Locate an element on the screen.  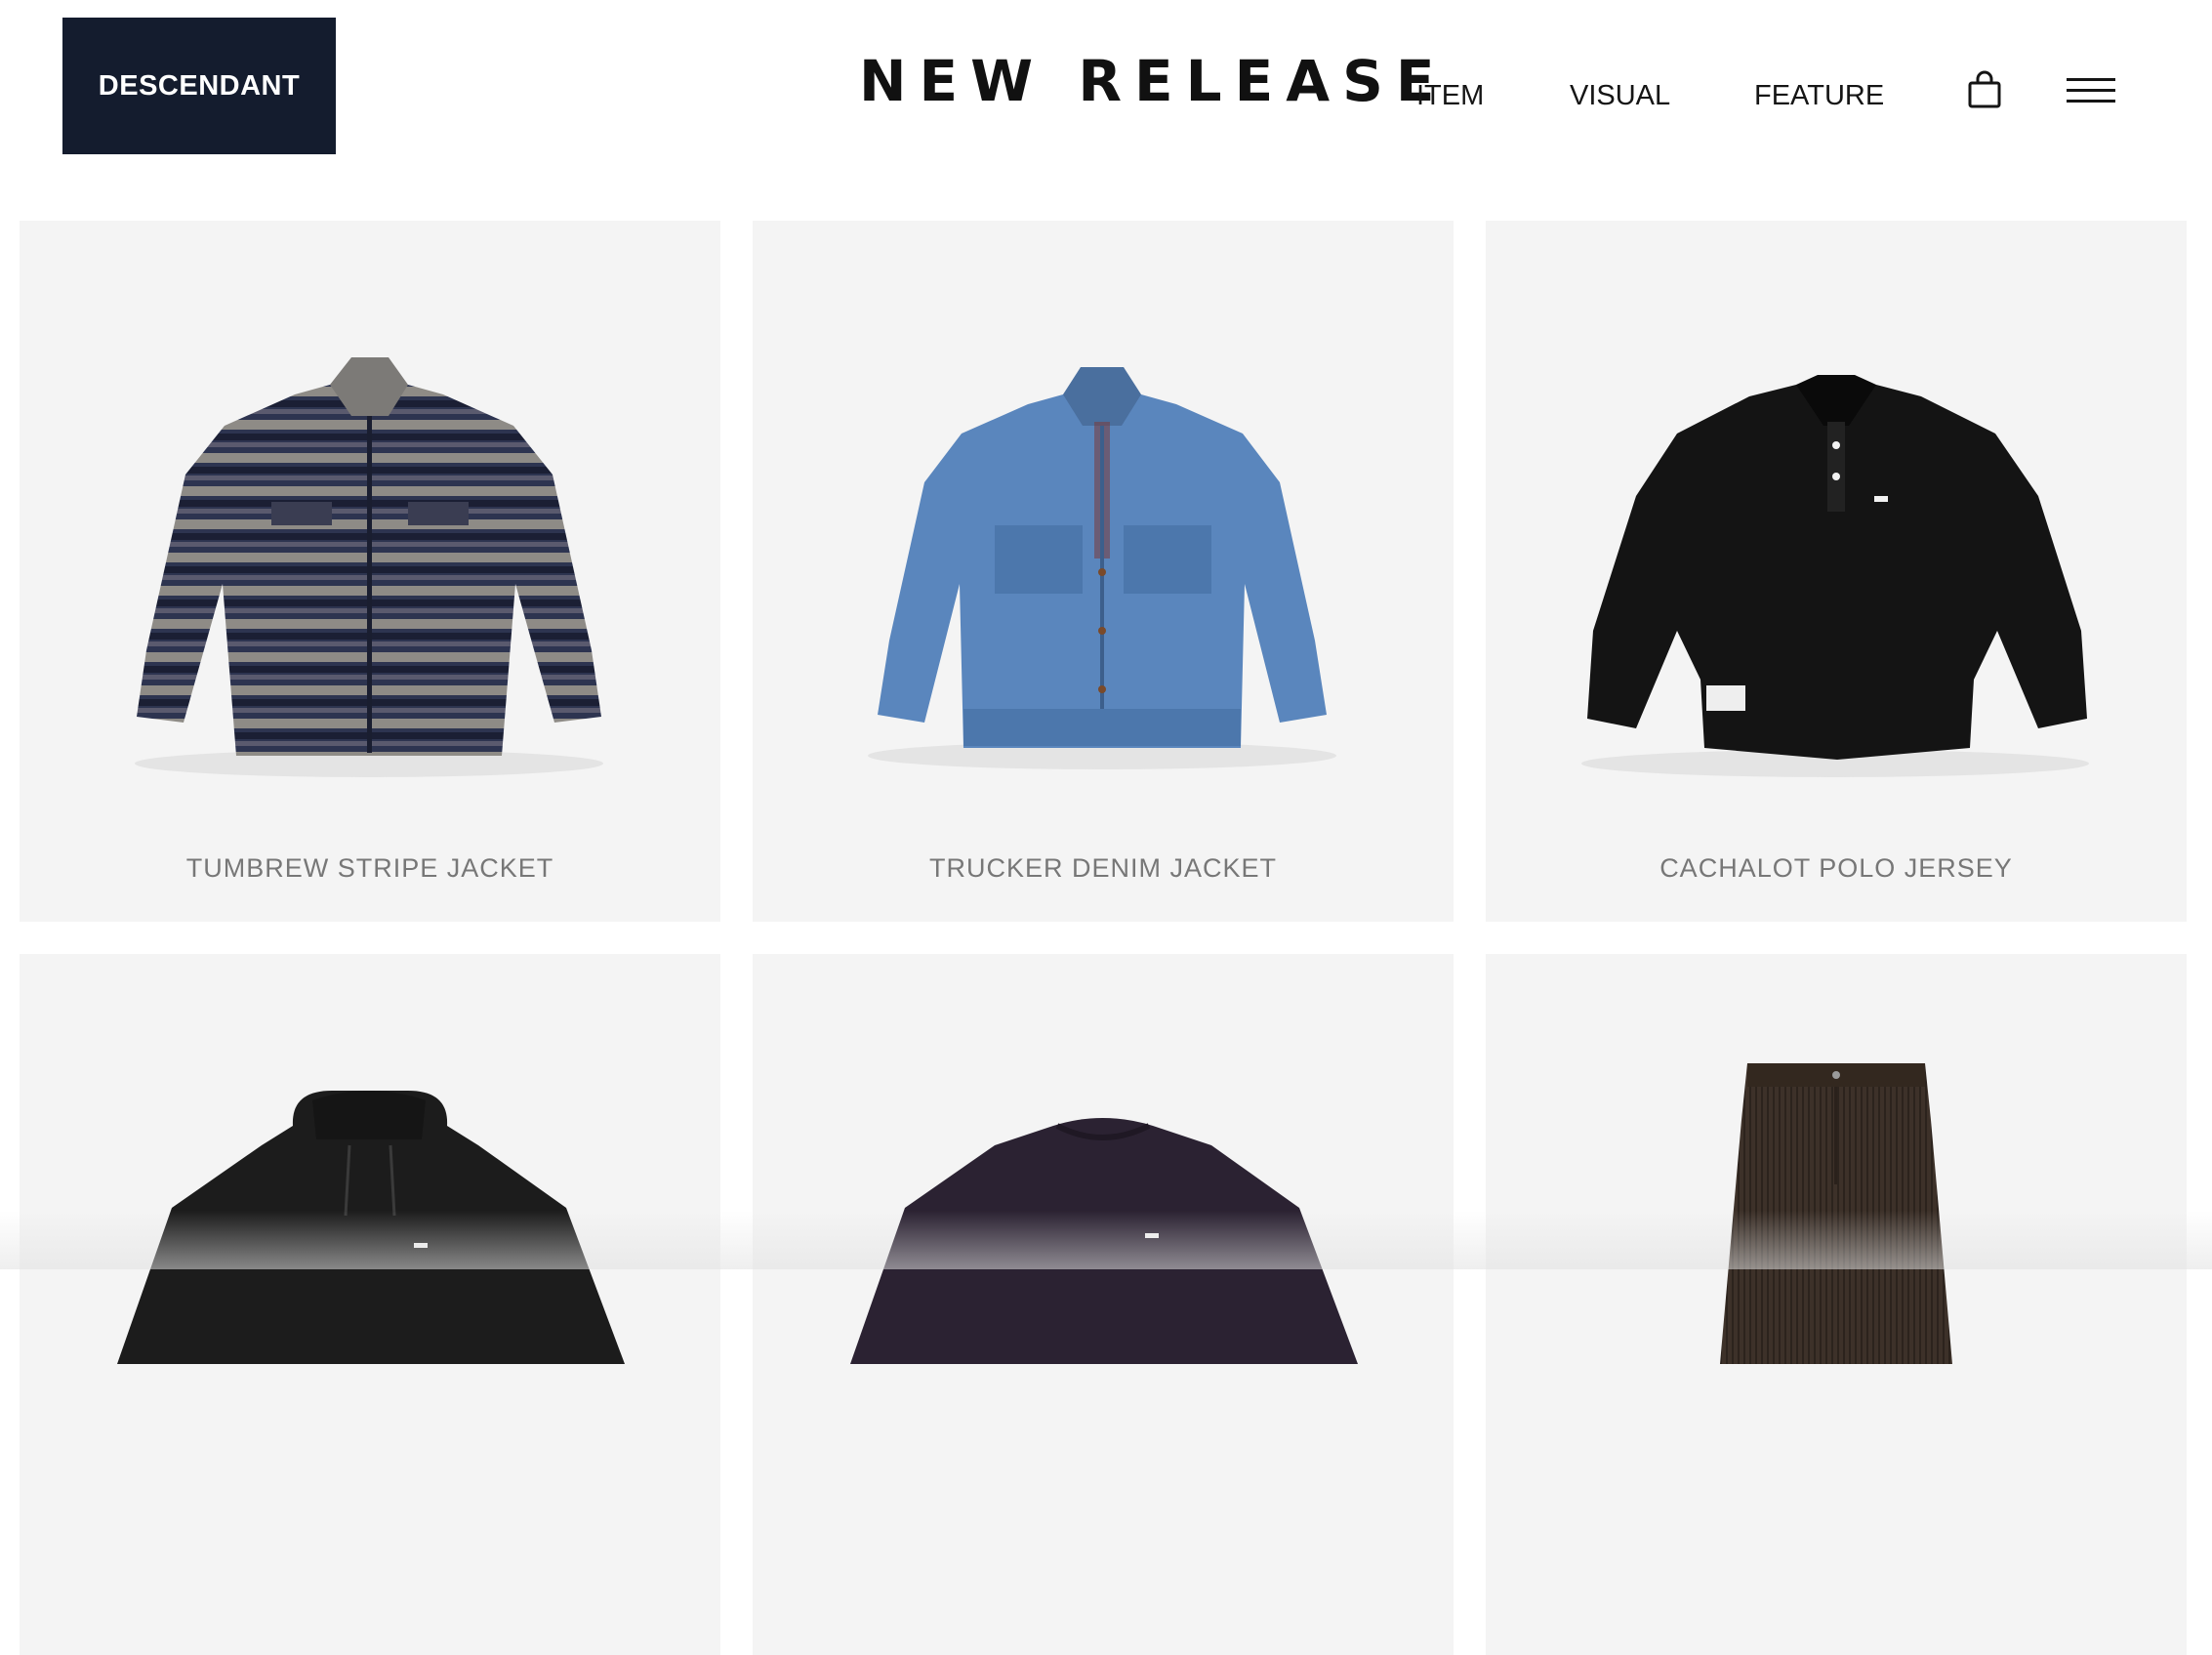
product-card: TUMBREW STRIPE JACKET is located at coordinates (370, 571).